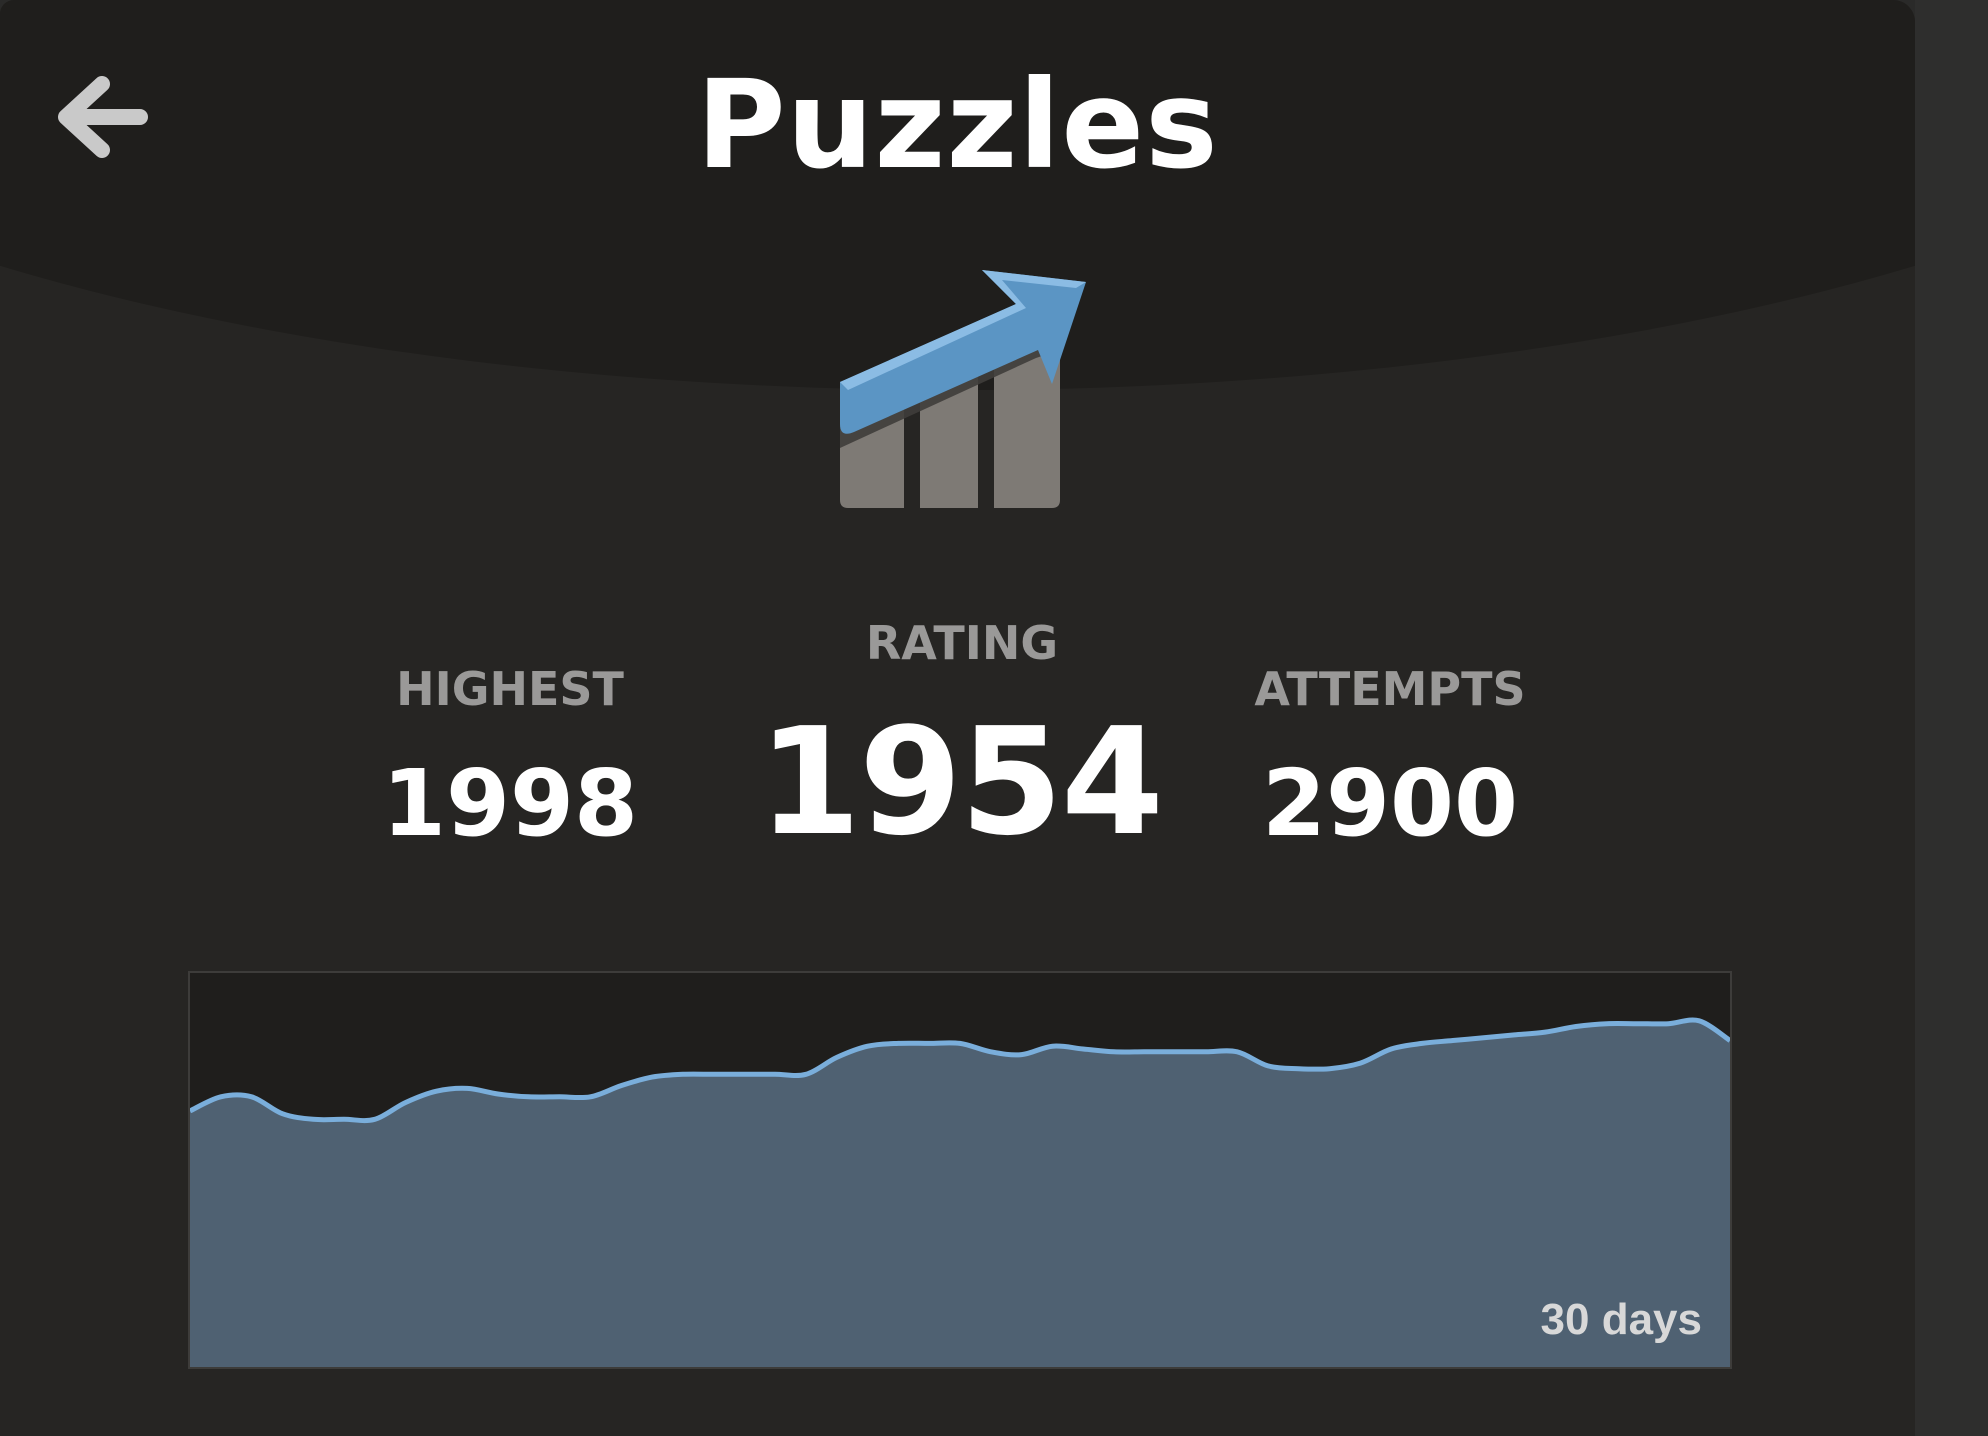  I want to click on rating-value: 1954, so click(961, 782).